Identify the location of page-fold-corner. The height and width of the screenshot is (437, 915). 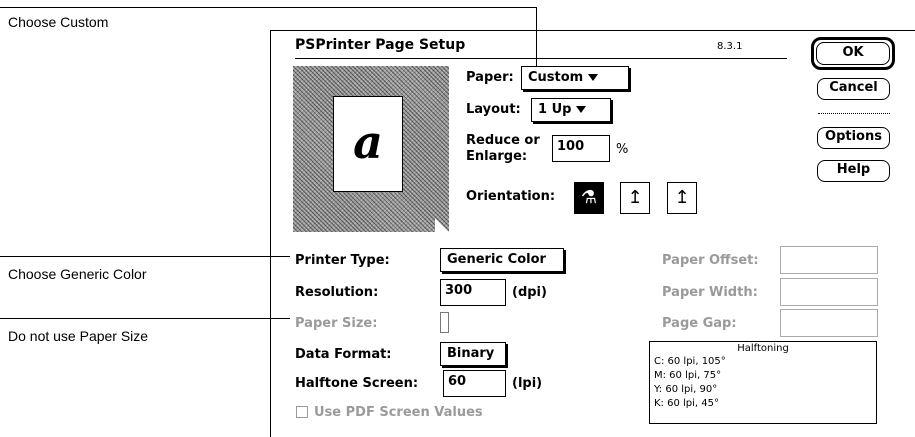
(442, 225).